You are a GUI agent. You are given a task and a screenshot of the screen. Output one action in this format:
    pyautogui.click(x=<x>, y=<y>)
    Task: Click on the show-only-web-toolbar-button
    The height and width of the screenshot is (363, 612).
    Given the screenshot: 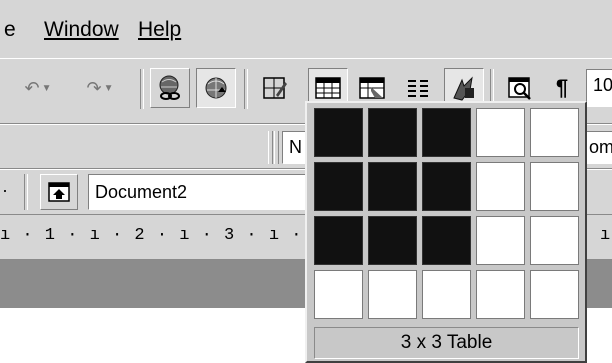 What is the action you would take?
    pyautogui.click(x=59, y=192)
    